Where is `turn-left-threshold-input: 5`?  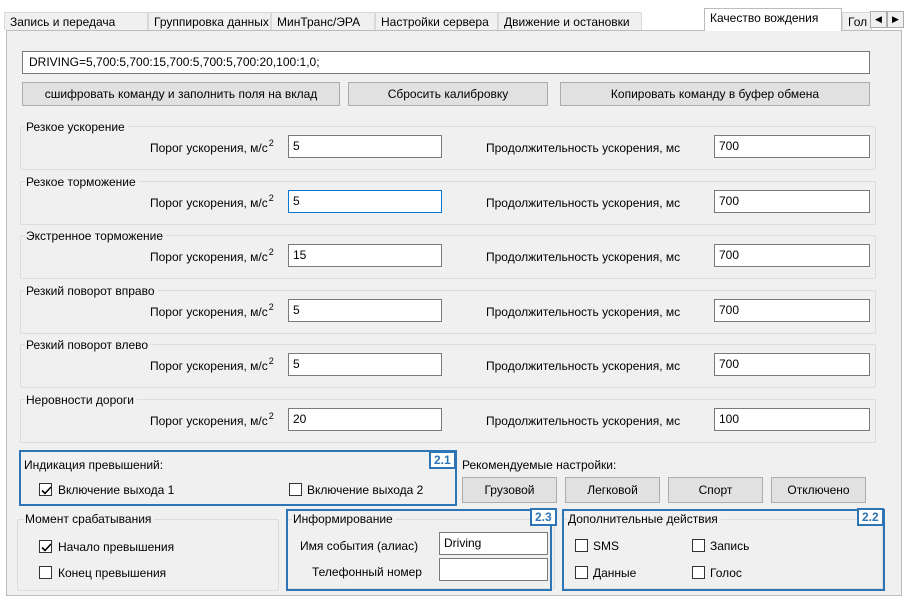 turn-left-threshold-input: 5 is located at coordinates (365, 364).